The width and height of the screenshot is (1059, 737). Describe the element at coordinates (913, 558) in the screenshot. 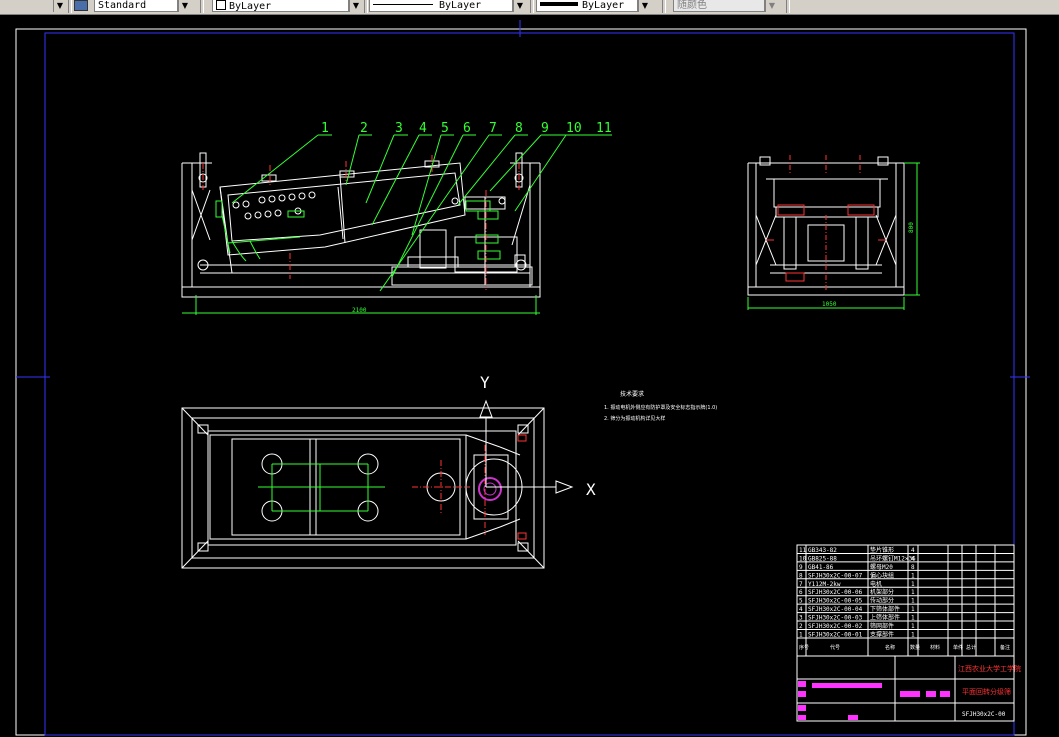

I see `bom-cell-qty: 4` at that location.